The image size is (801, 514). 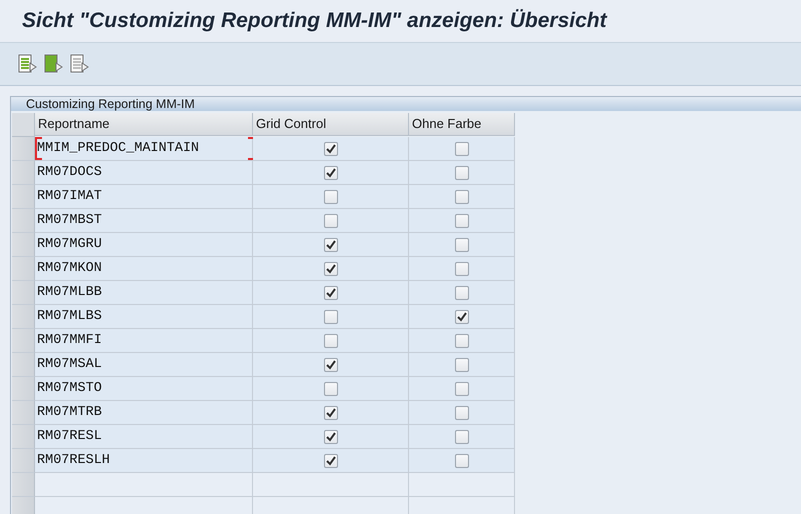 What do you see at coordinates (144, 173) in the screenshot?
I see `table-cell: RM07DOCS` at bounding box center [144, 173].